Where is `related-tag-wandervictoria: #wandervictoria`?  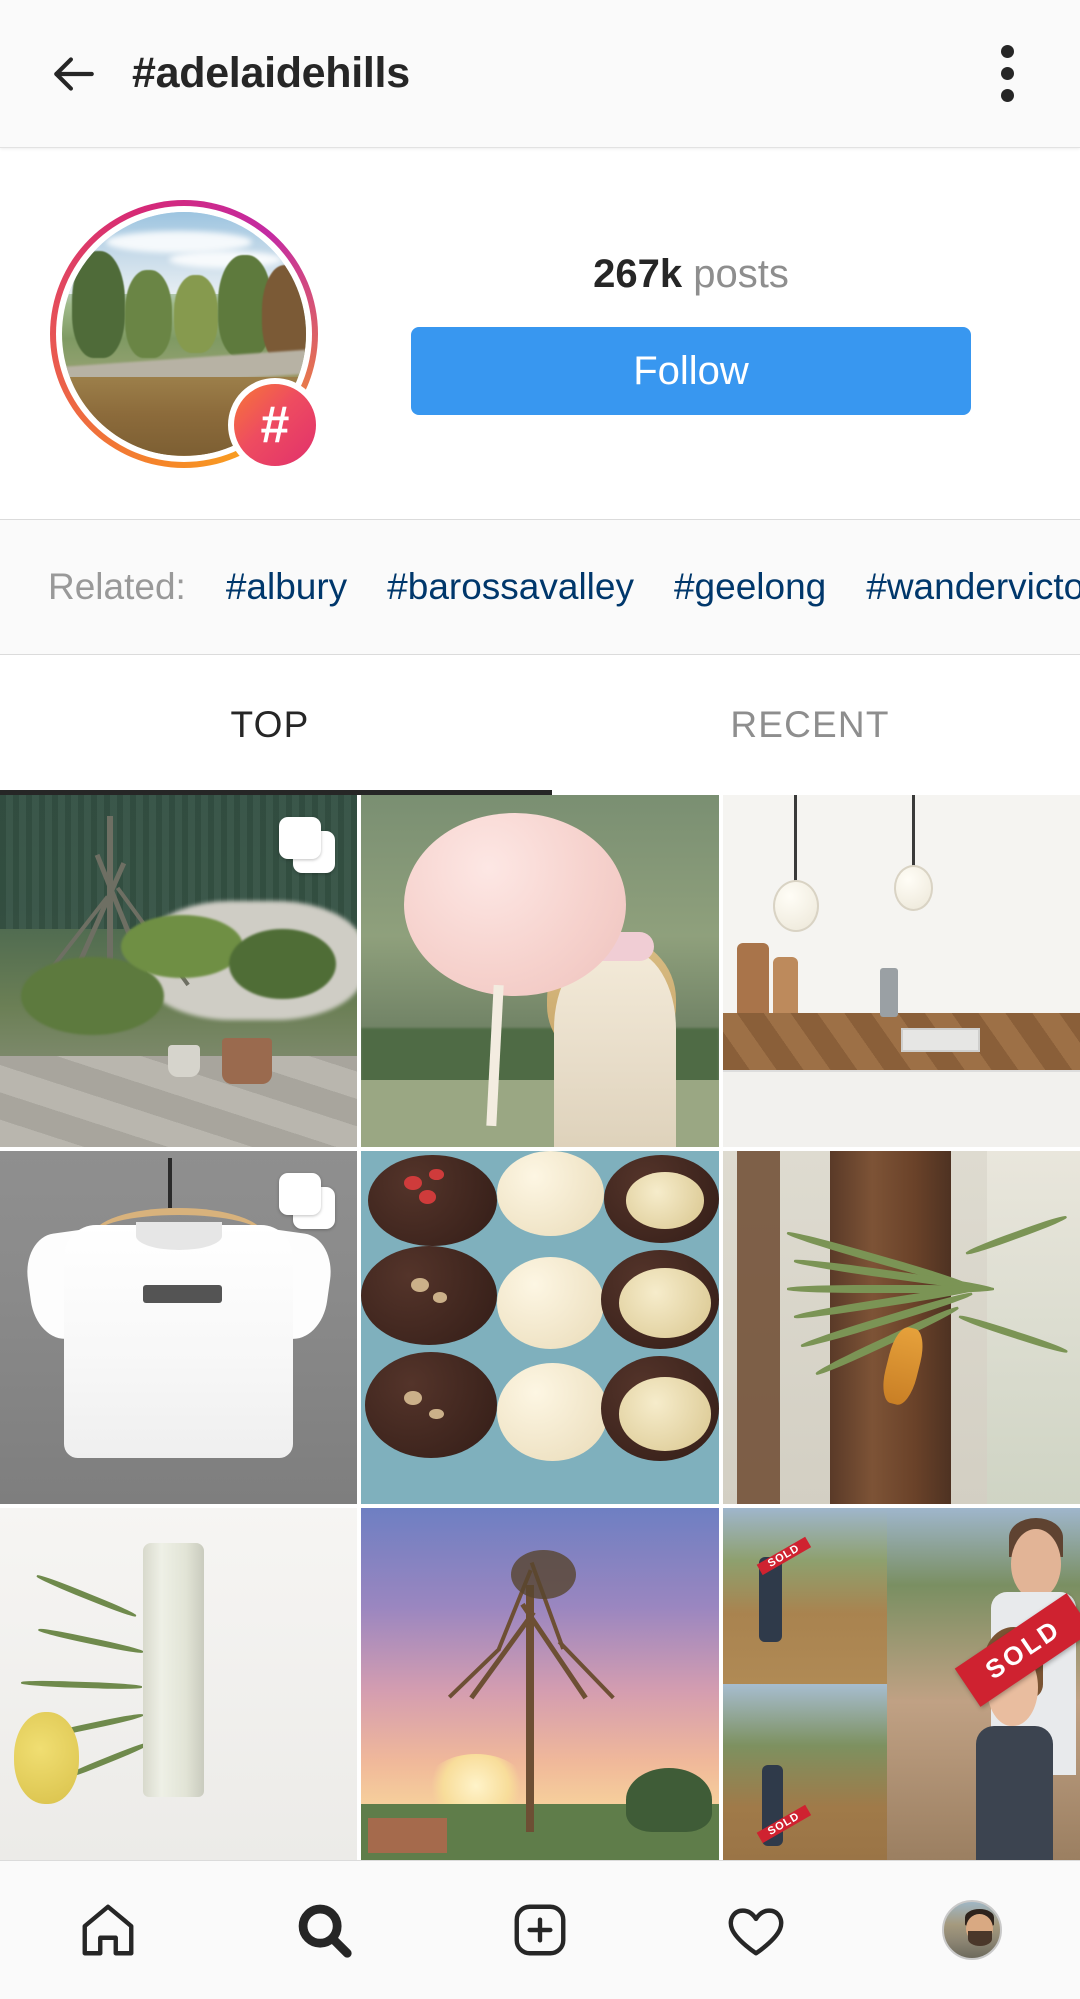
related-tag-wandervictoria: #wandervictoria is located at coordinates (973, 587).